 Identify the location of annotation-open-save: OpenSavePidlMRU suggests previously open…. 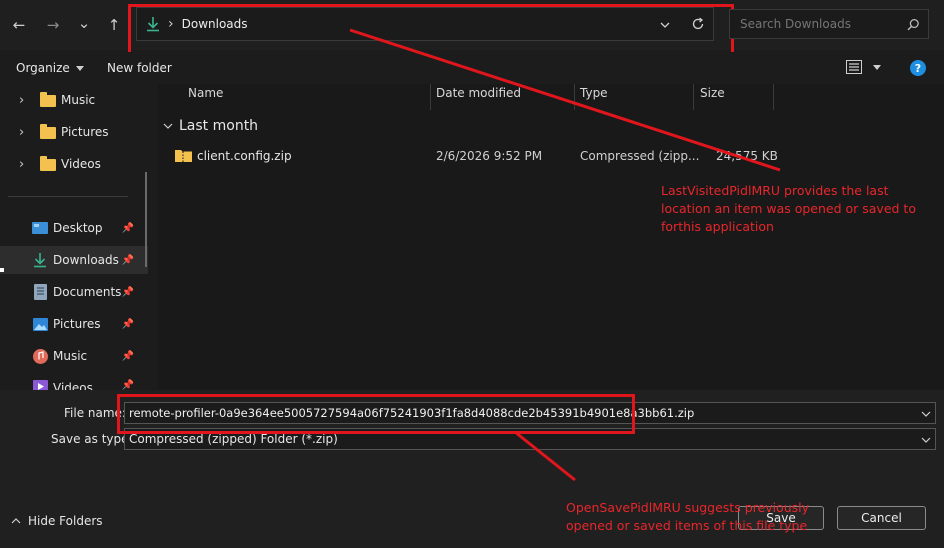
(688, 516).